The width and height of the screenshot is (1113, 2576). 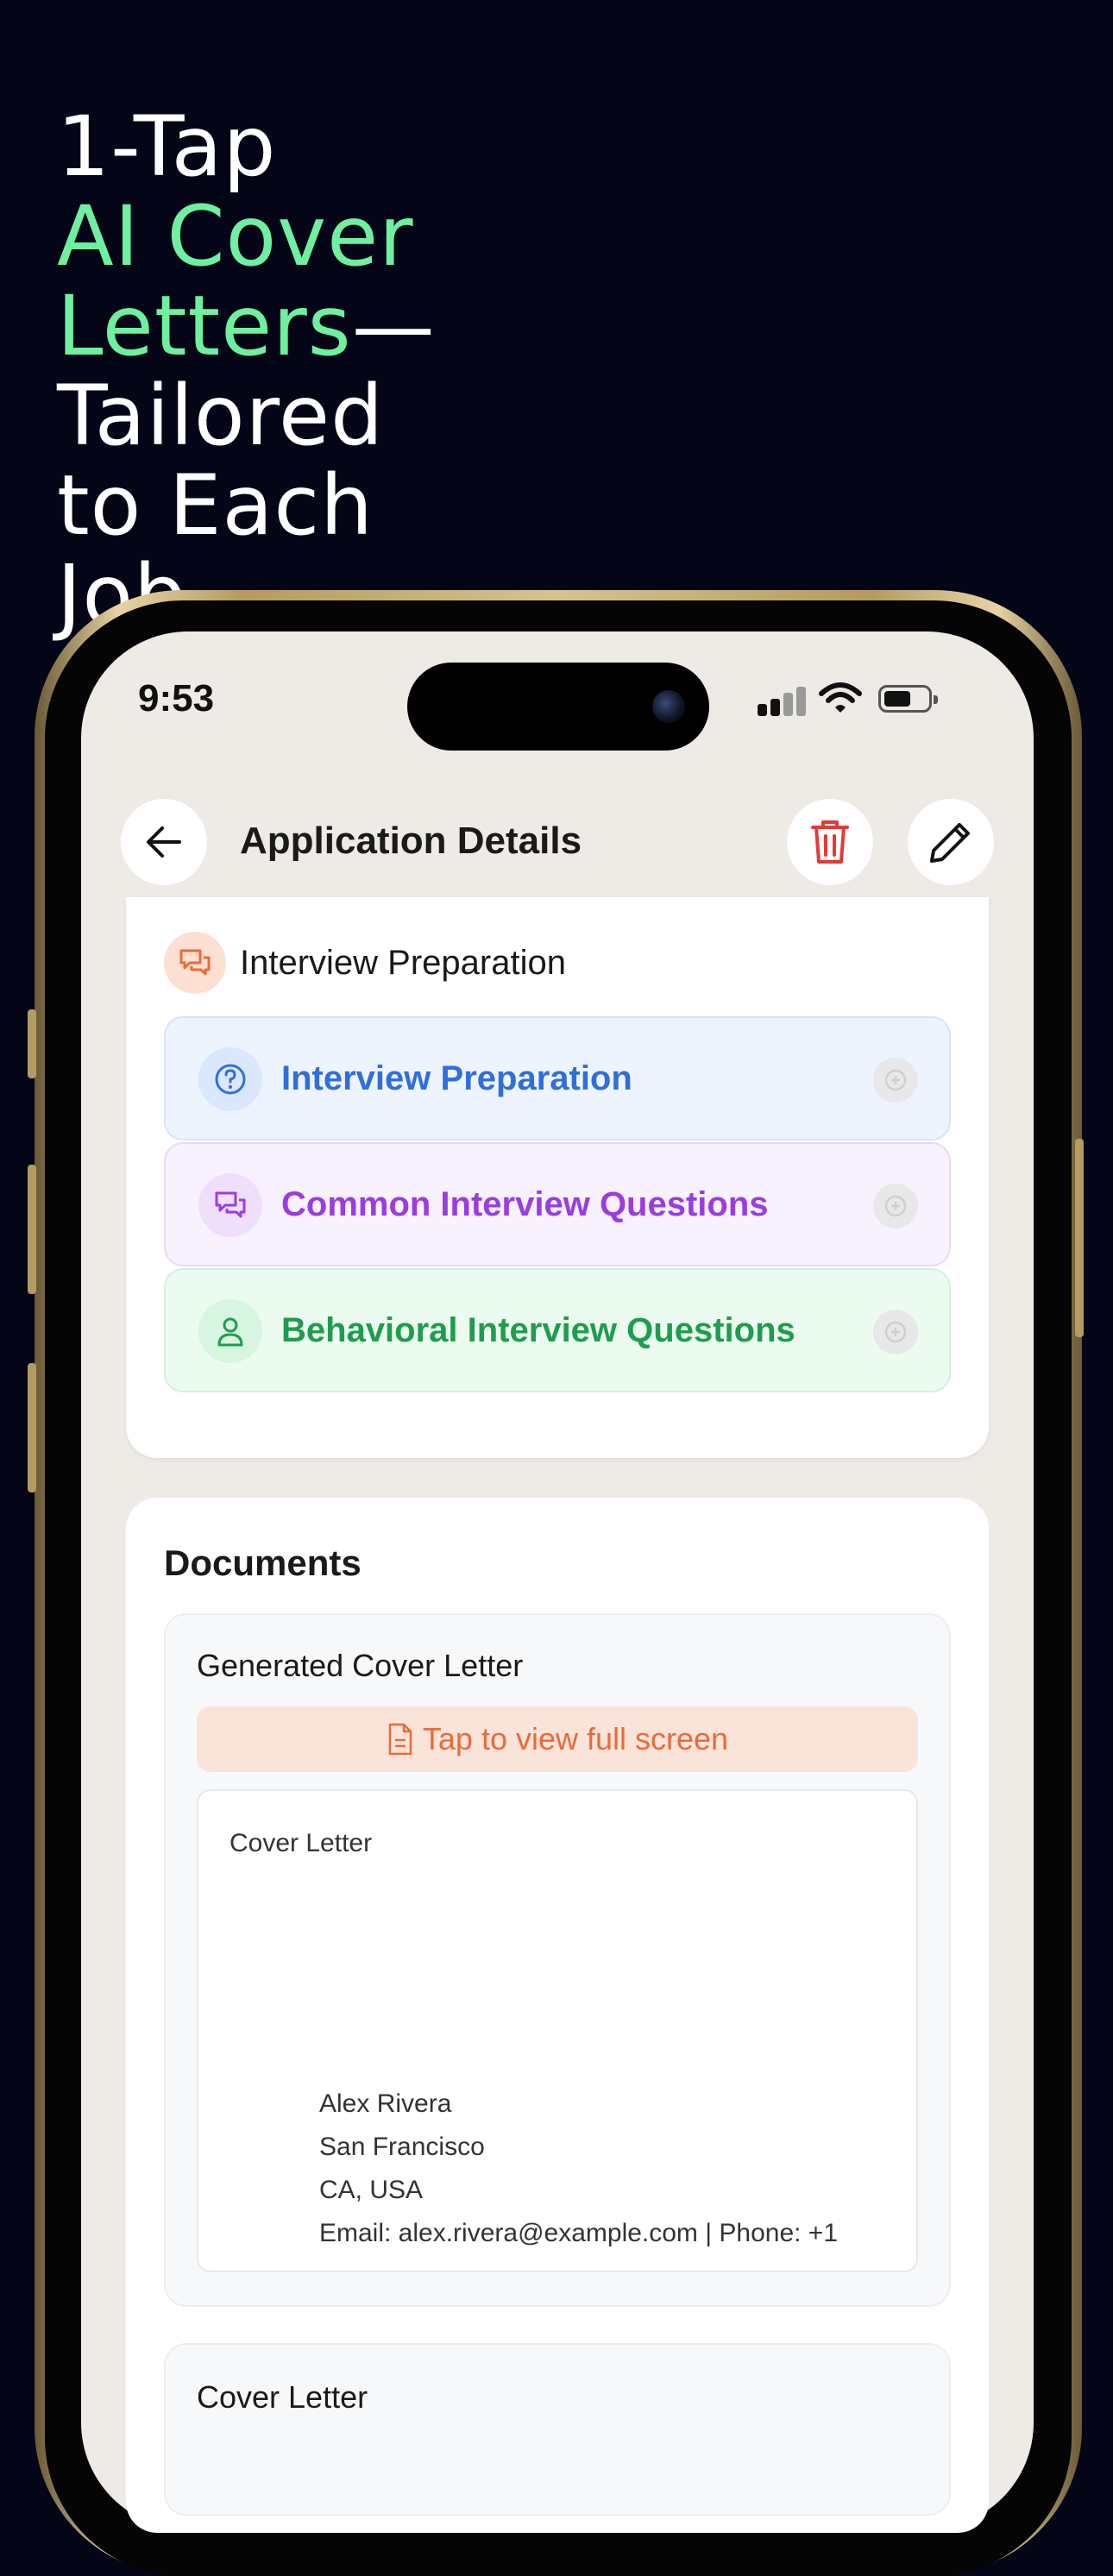 What do you see at coordinates (558, 707) in the screenshot?
I see `dynamic-island` at bounding box center [558, 707].